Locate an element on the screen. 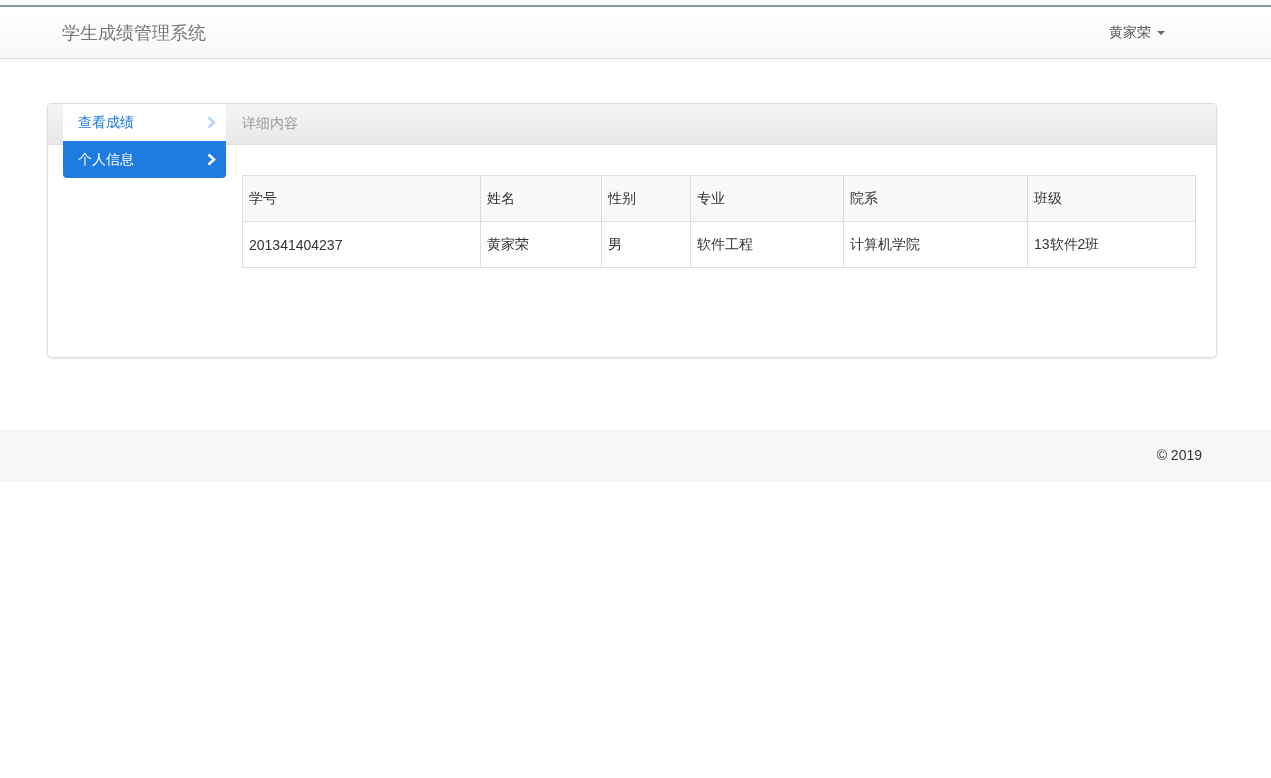 This screenshot has width=1271, height=778. column-header: 专业 is located at coordinates (767, 198).